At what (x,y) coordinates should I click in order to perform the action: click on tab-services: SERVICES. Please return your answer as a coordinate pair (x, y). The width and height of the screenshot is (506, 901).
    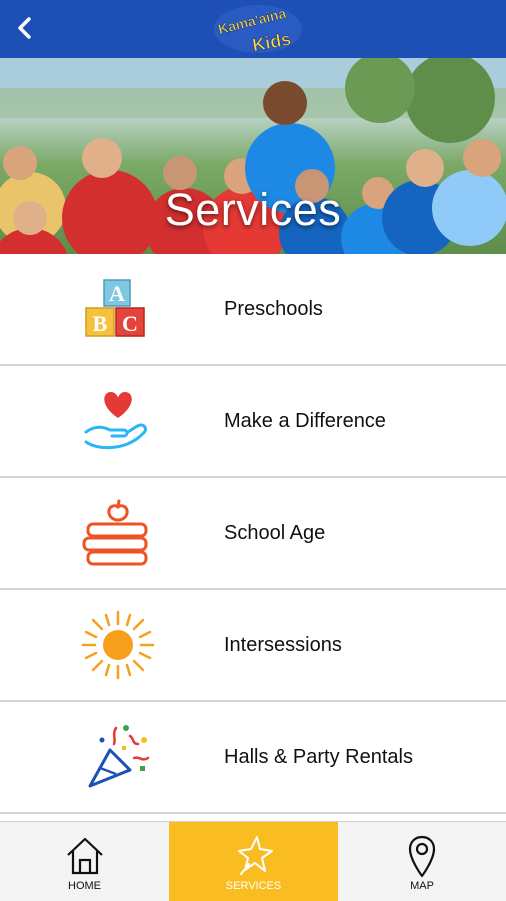
    Looking at the image, I should click on (253, 861).